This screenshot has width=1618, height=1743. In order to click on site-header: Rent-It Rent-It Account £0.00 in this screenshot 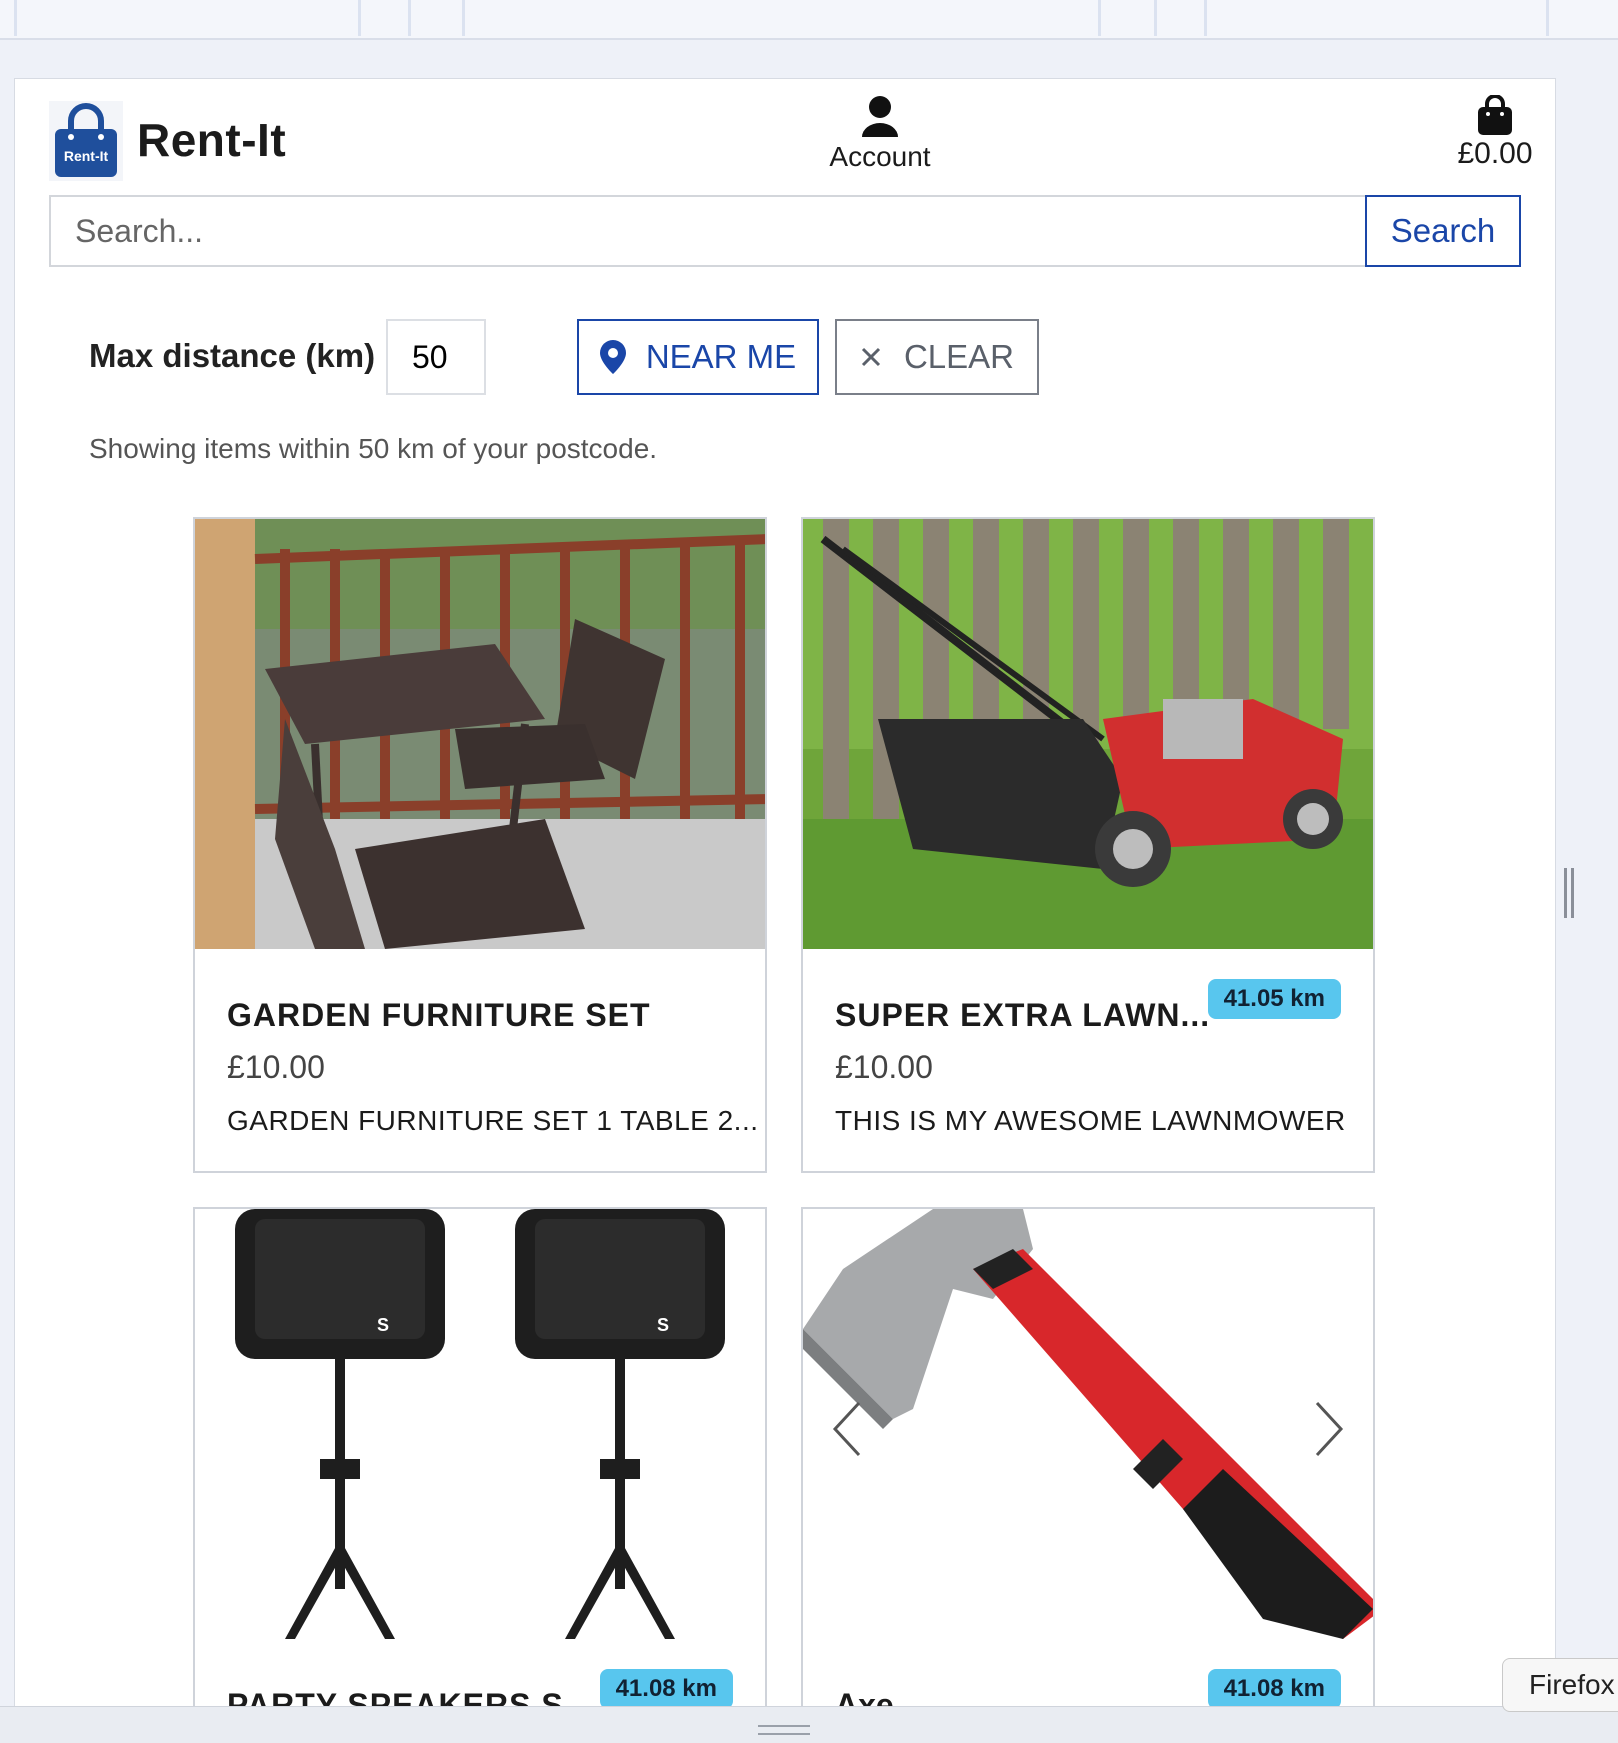, I will do `click(785, 134)`.